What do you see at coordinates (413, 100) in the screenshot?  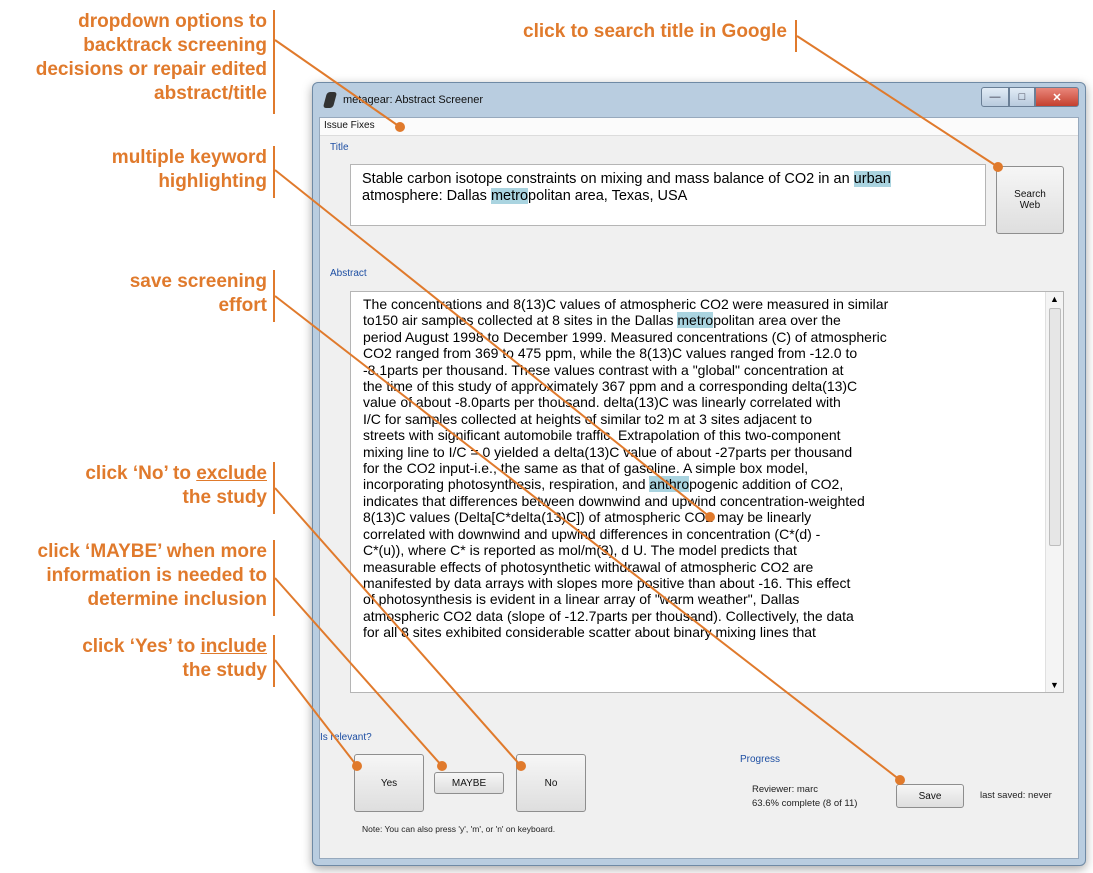 I see `window-title: metagear: Abstract Screener` at bounding box center [413, 100].